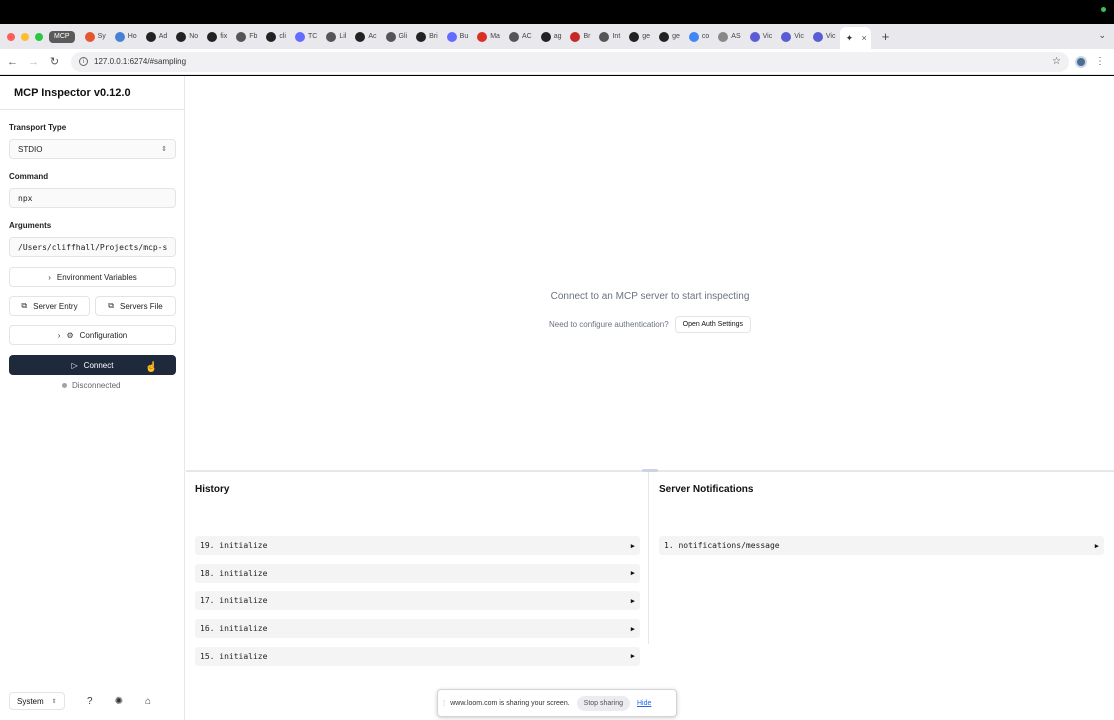 This screenshot has height=720, width=1114. I want to click on sidebar-footer: System ⇕ ? ✺ ⌂, so click(89, 701).